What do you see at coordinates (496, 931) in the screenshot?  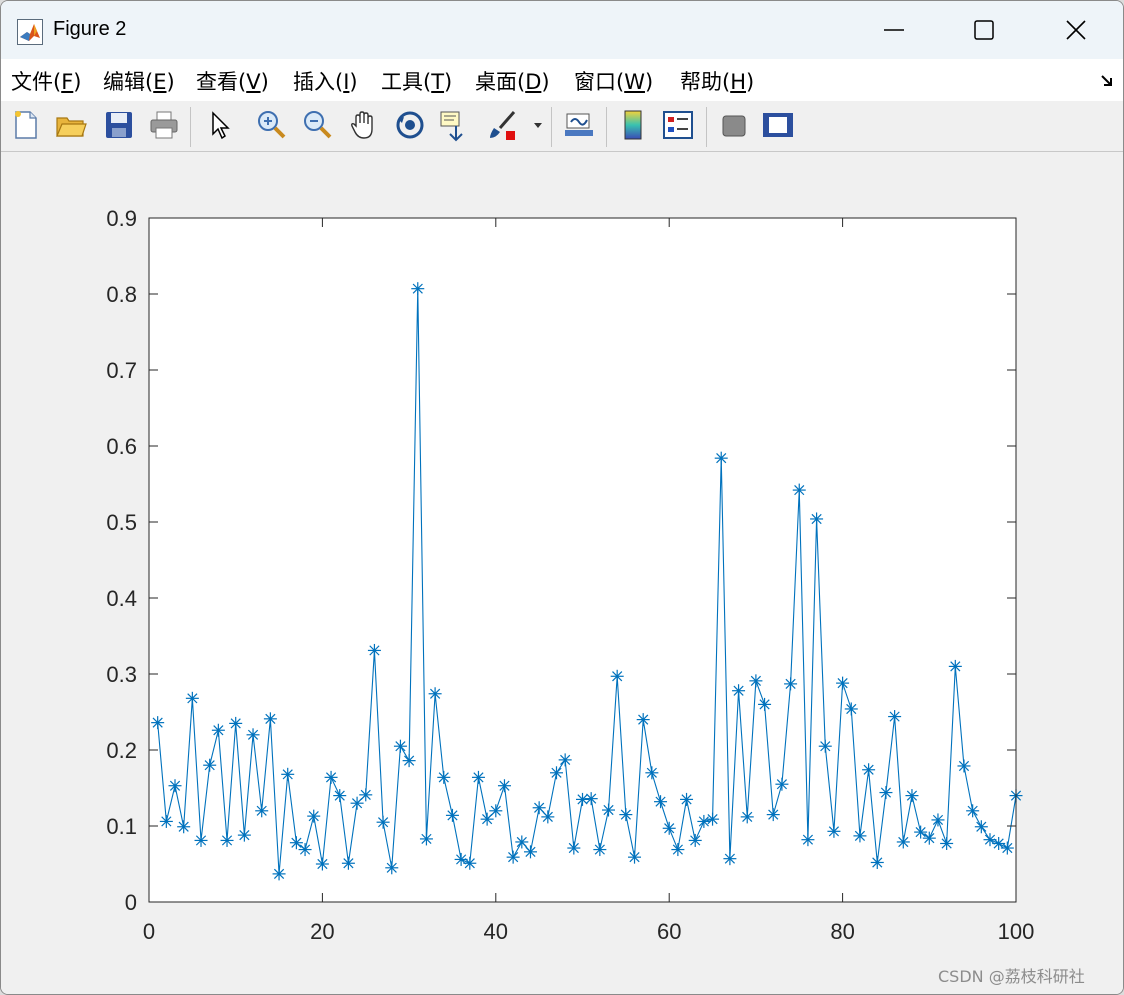 I see `x-tick-label: 40` at bounding box center [496, 931].